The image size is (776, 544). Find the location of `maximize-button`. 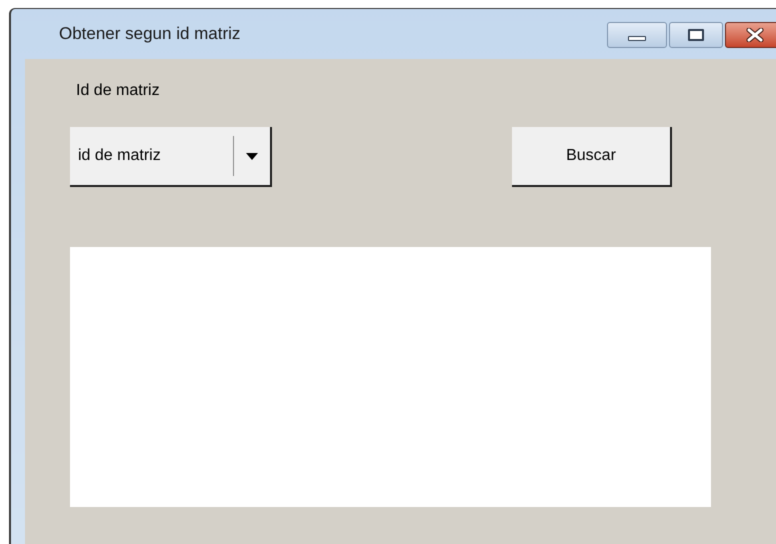

maximize-button is located at coordinates (696, 35).